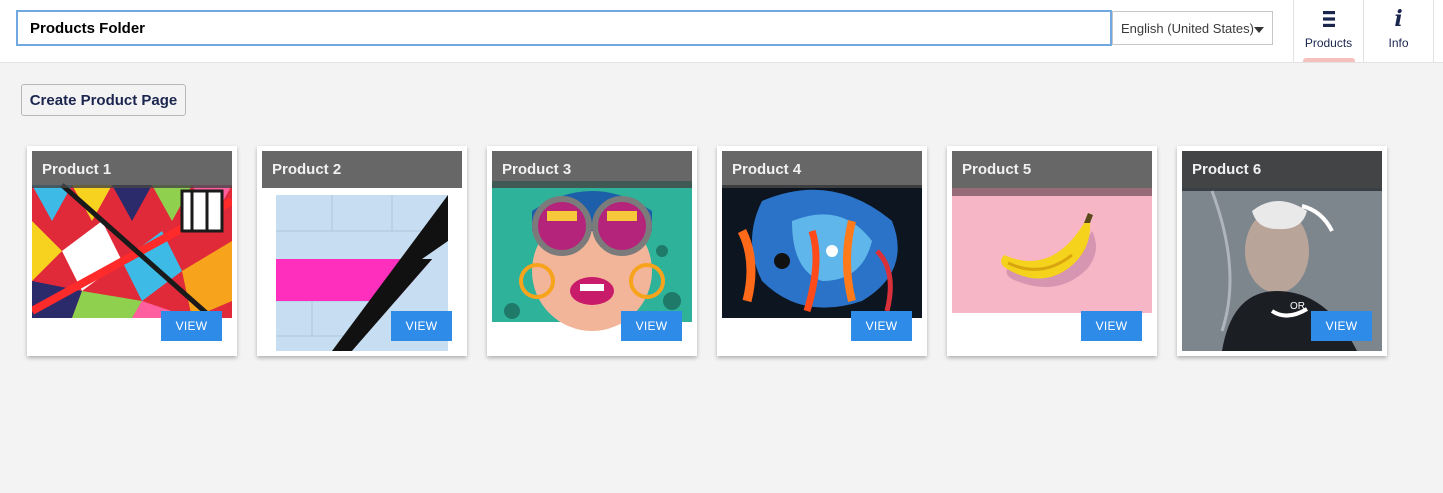 Image resolution: width=1443 pixels, height=493 pixels. What do you see at coordinates (1329, 19) in the screenshot?
I see `list-icon` at bounding box center [1329, 19].